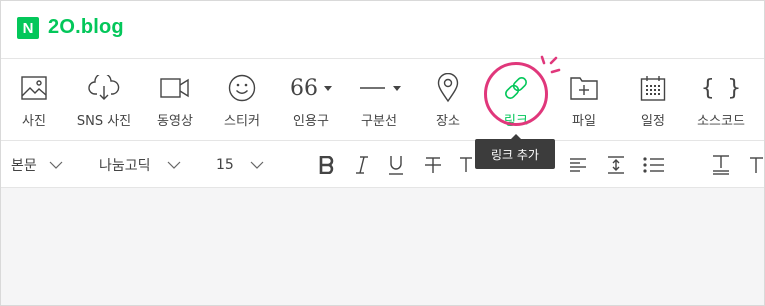  I want to click on folder-add-icon, so click(584, 88).